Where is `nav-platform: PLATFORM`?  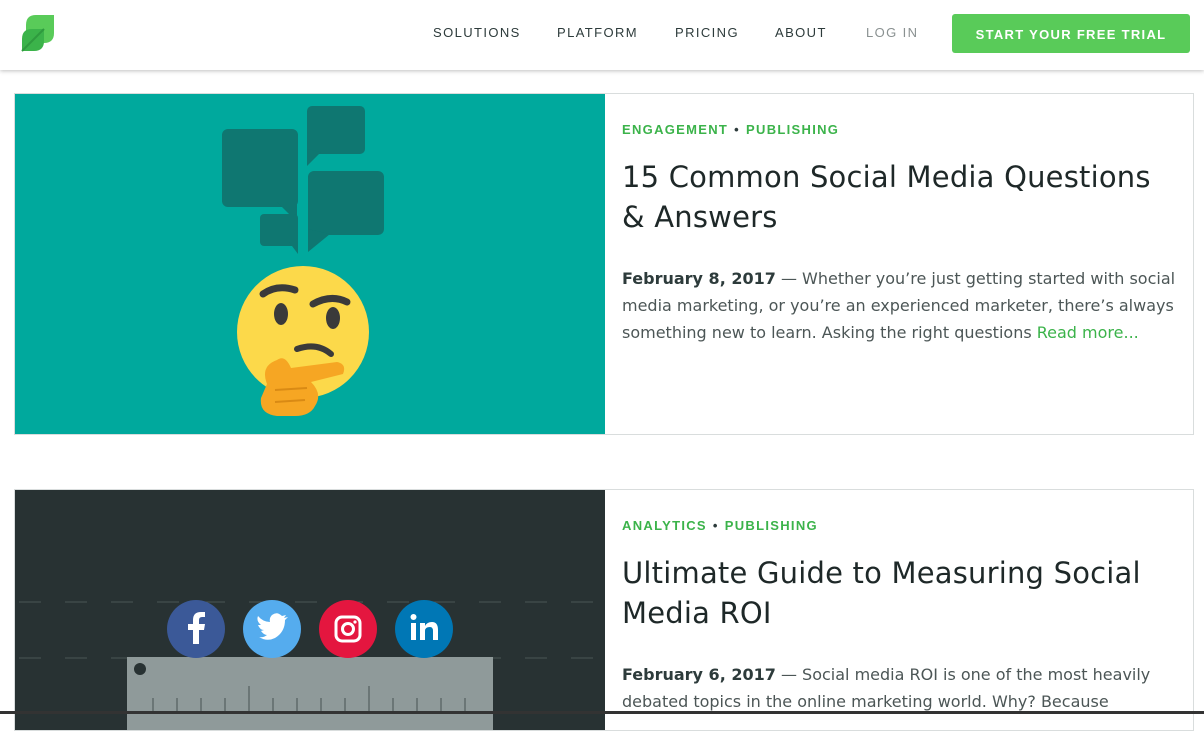
nav-platform: PLATFORM is located at coordinates (597, 33).